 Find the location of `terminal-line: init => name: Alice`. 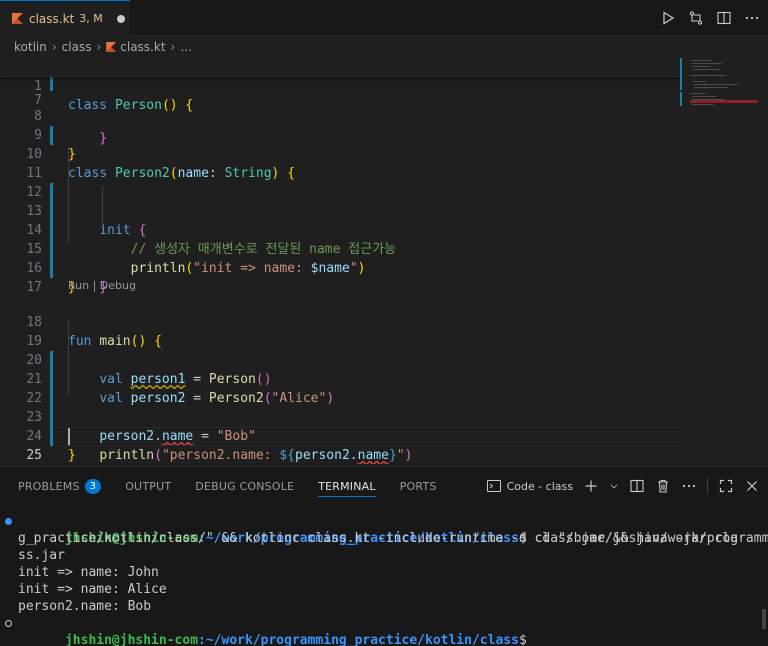

terminal-line: init => name: Alice is located at coordinates (92, 589).